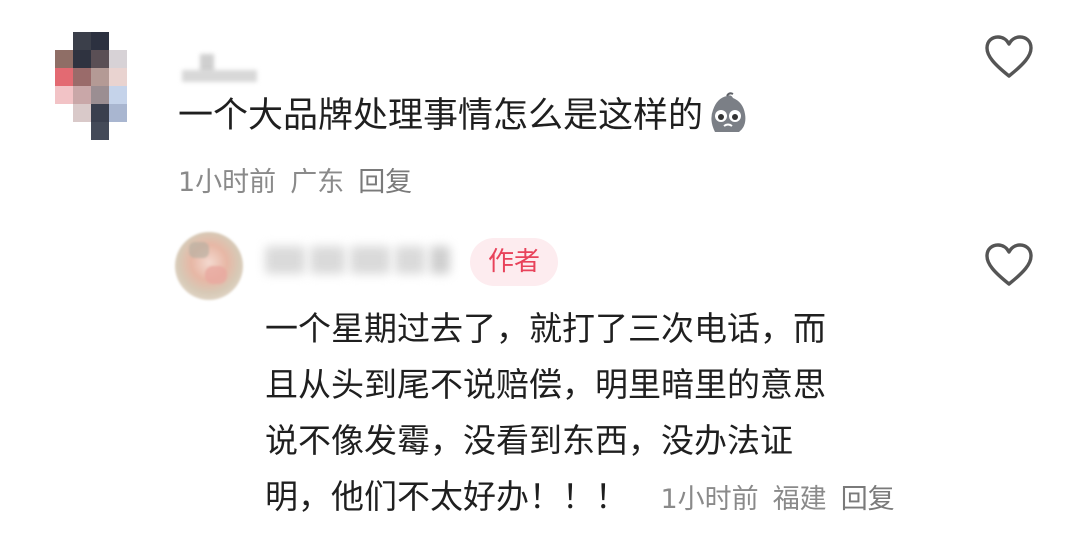  What do you see at coordinates (514, 262) in the screenshot?
I see `author-badge: 作者` at bounding box center [514, 262].